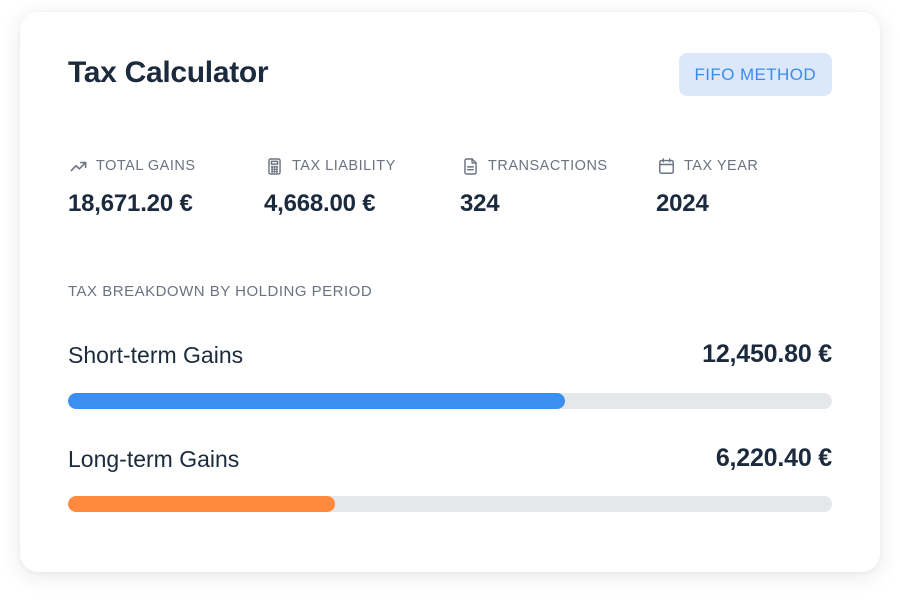  Describe the element at coordinates (470, 166) in the screenshot. I see `document-icon` at that location.